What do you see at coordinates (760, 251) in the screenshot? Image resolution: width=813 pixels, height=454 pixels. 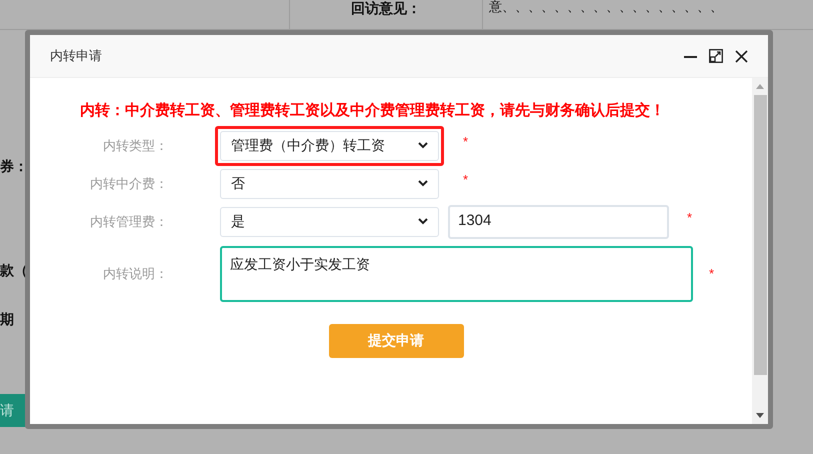 I see `scrollbar` at bounding box center [760, 251].